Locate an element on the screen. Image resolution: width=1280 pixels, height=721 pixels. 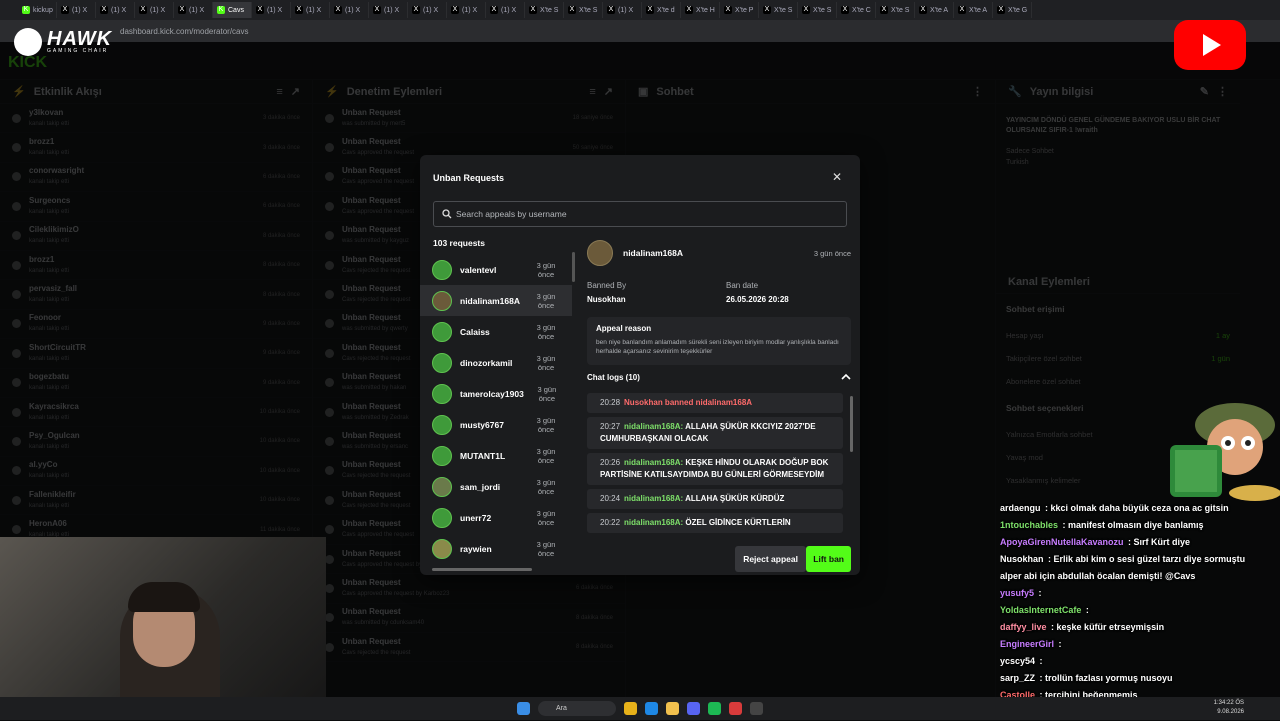
chrome-icon is located at coordinates (630, 708).